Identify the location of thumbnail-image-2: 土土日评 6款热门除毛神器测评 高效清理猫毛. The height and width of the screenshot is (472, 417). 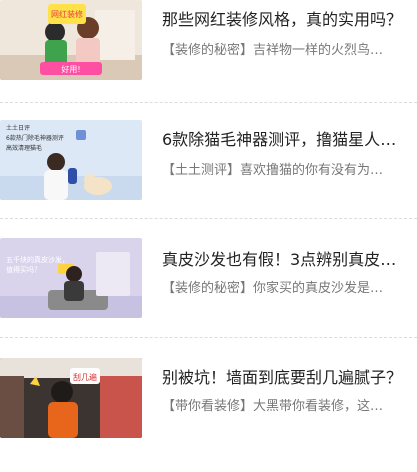
(71, 160).